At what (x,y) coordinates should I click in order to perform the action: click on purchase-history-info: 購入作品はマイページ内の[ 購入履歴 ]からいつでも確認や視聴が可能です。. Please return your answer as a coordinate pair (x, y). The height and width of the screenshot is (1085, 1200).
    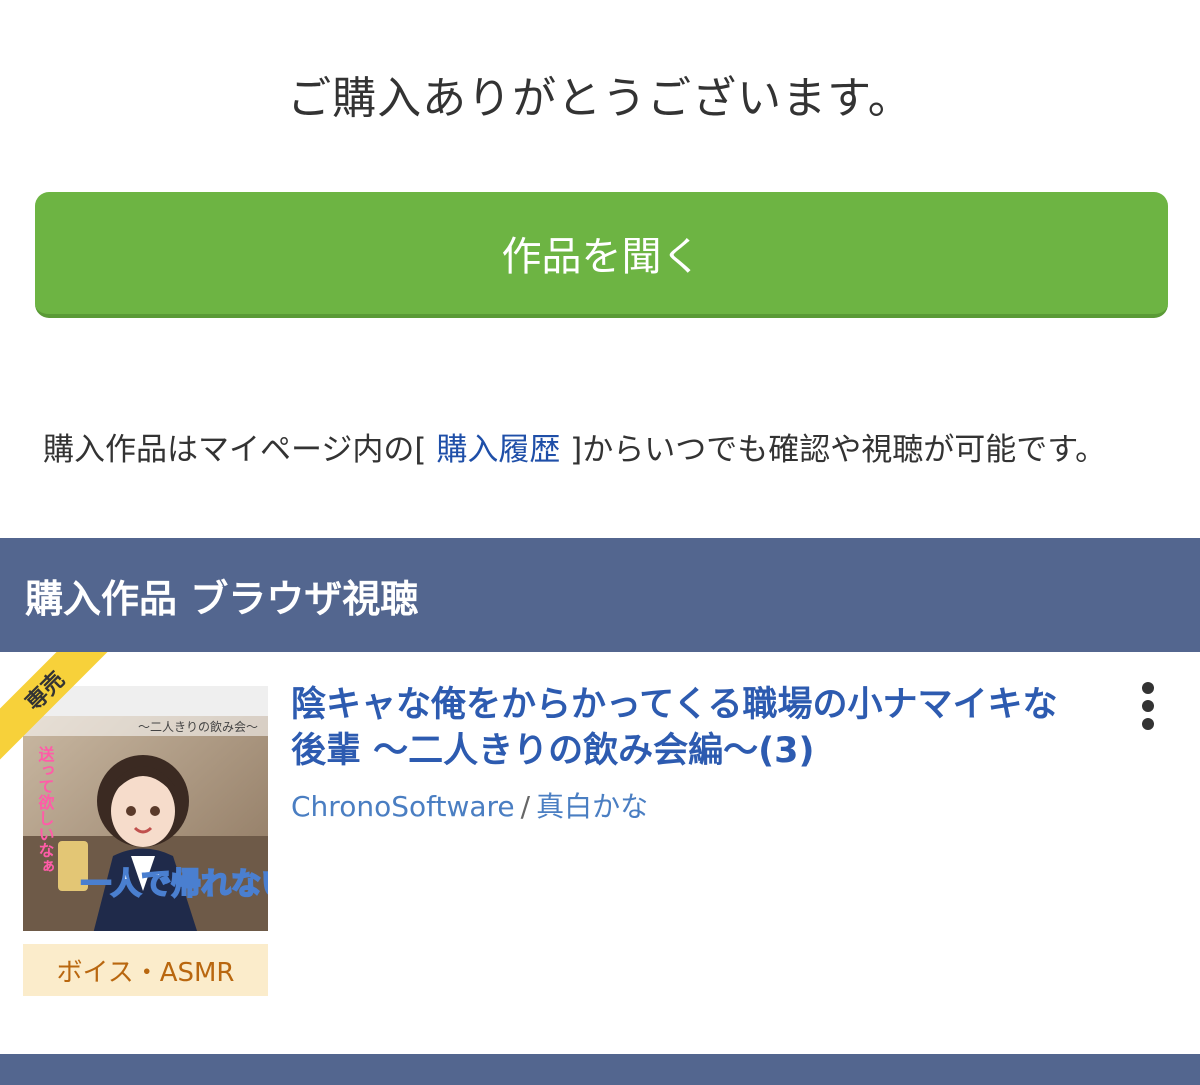
    Looking at the image, I should click on (608, 446).